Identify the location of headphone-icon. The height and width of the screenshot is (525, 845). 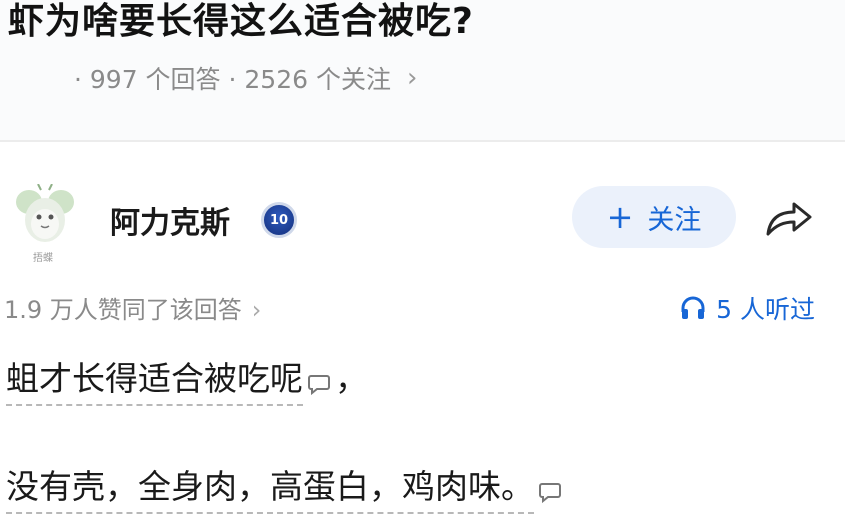
(693, 307).